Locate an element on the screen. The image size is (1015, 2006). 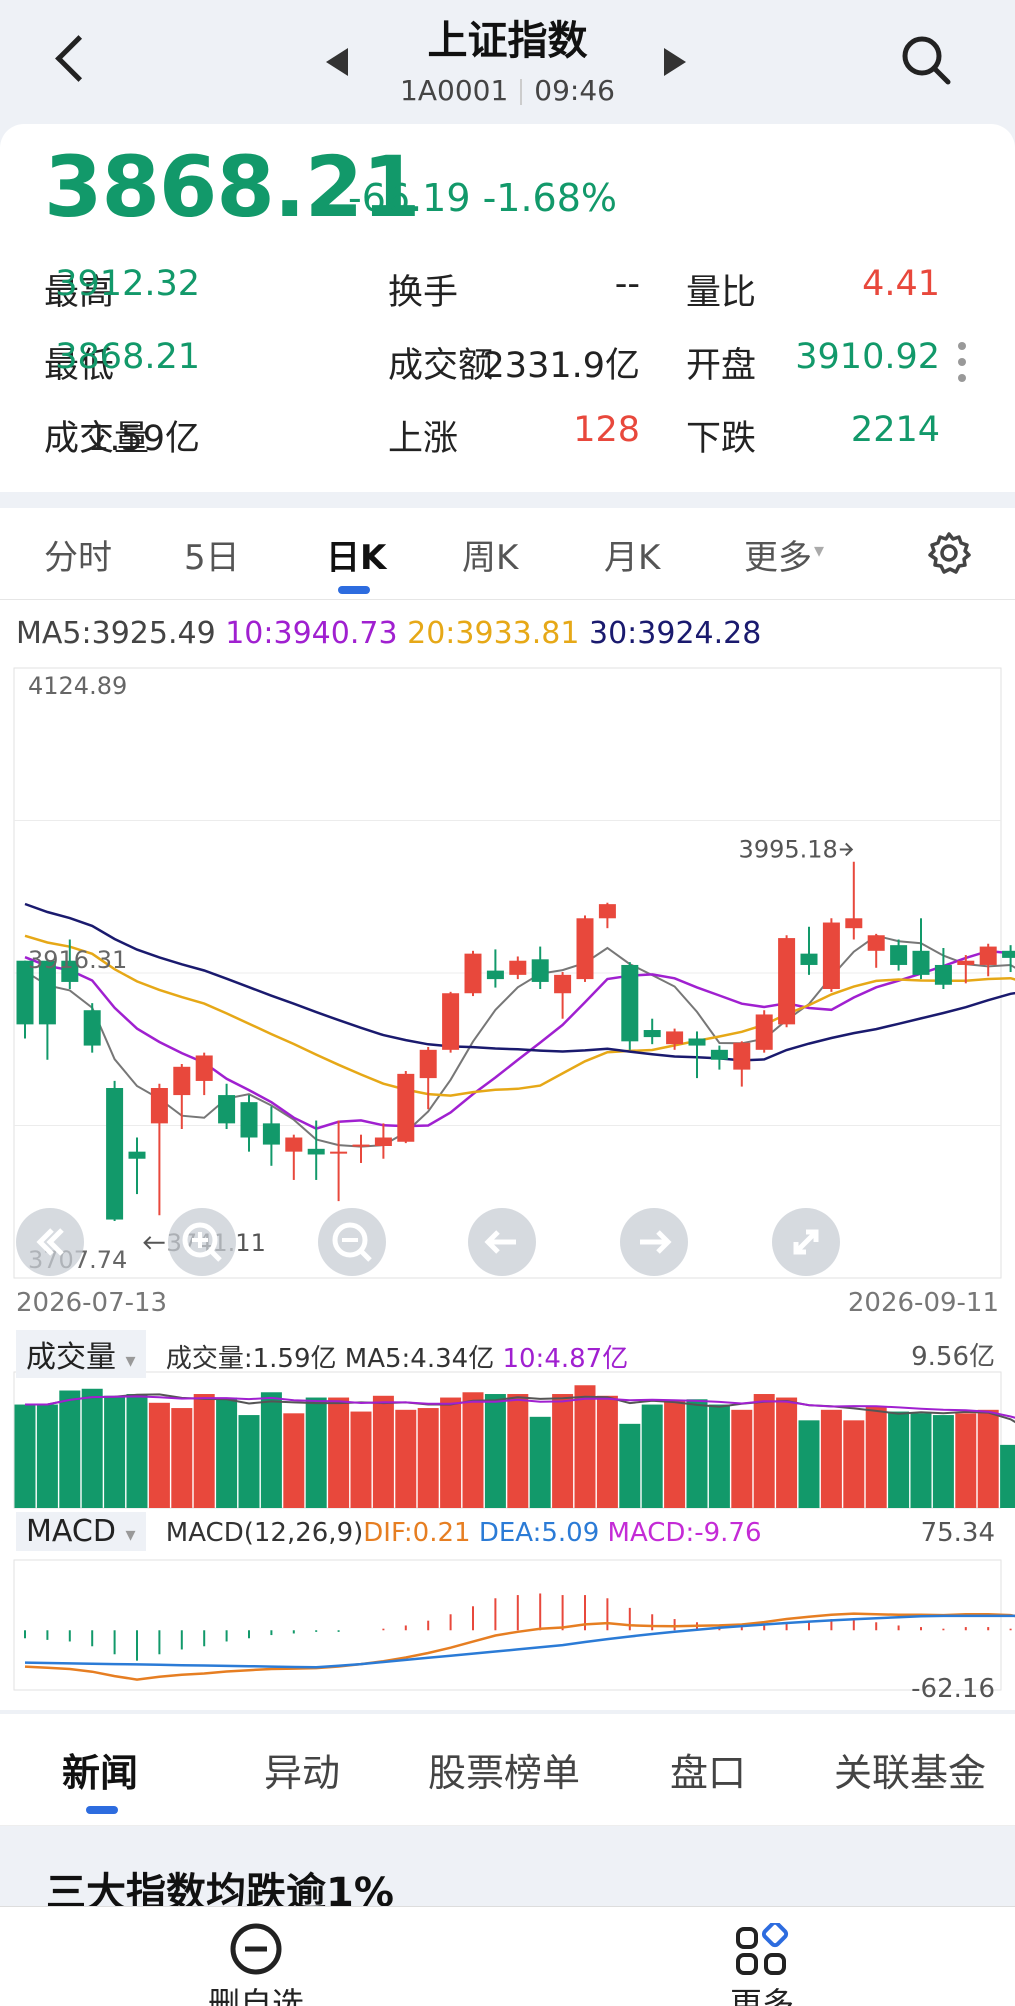
high-annotation: 3995.18 is located at coordinates (788, 849).